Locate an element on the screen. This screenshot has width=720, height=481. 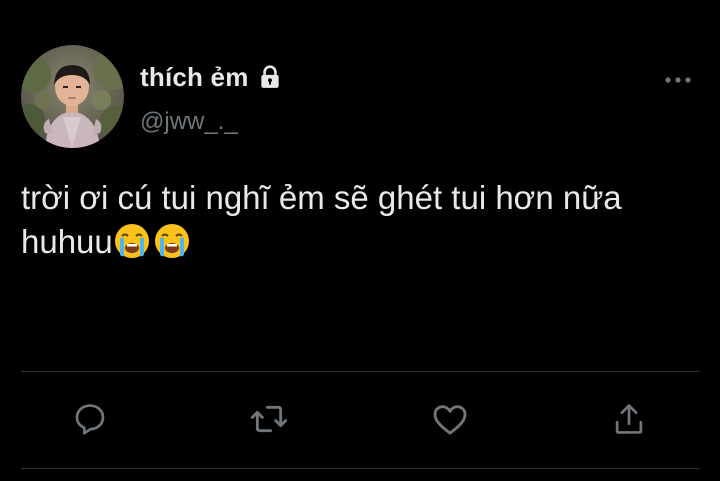
more-options-button is located at coordinates (678, 80).